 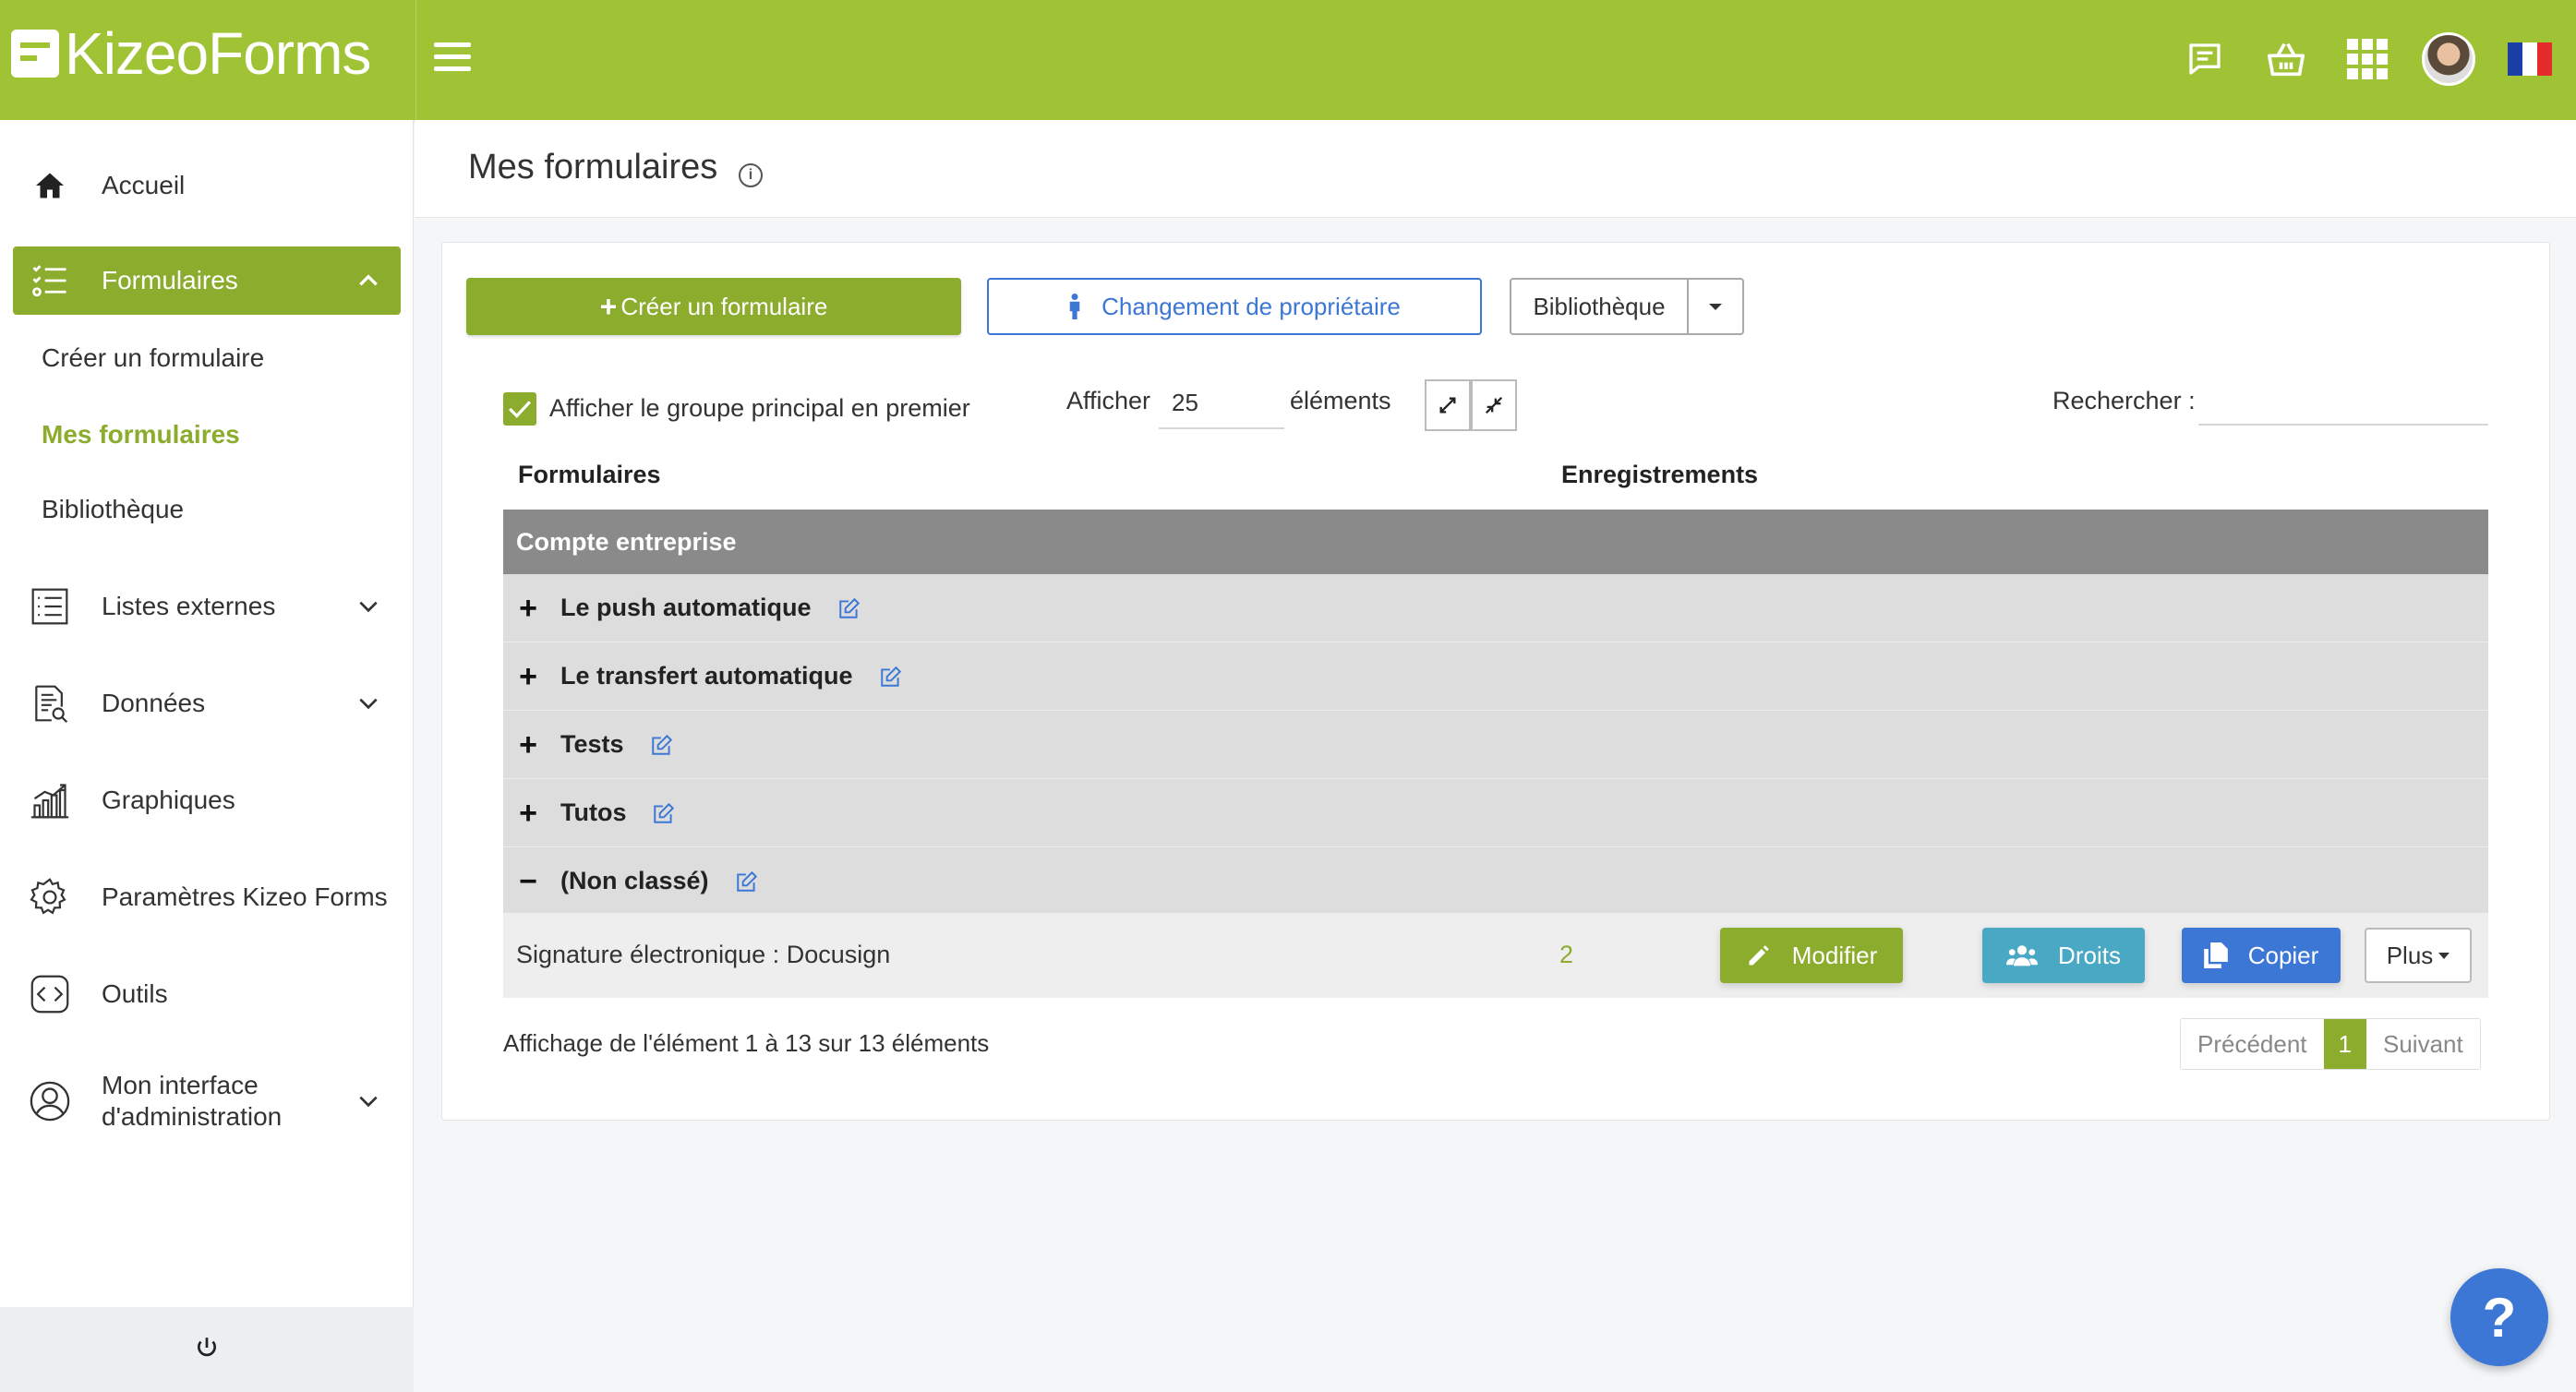 I want to click on page-1-button: 1, so click(x=2344, y=1044).